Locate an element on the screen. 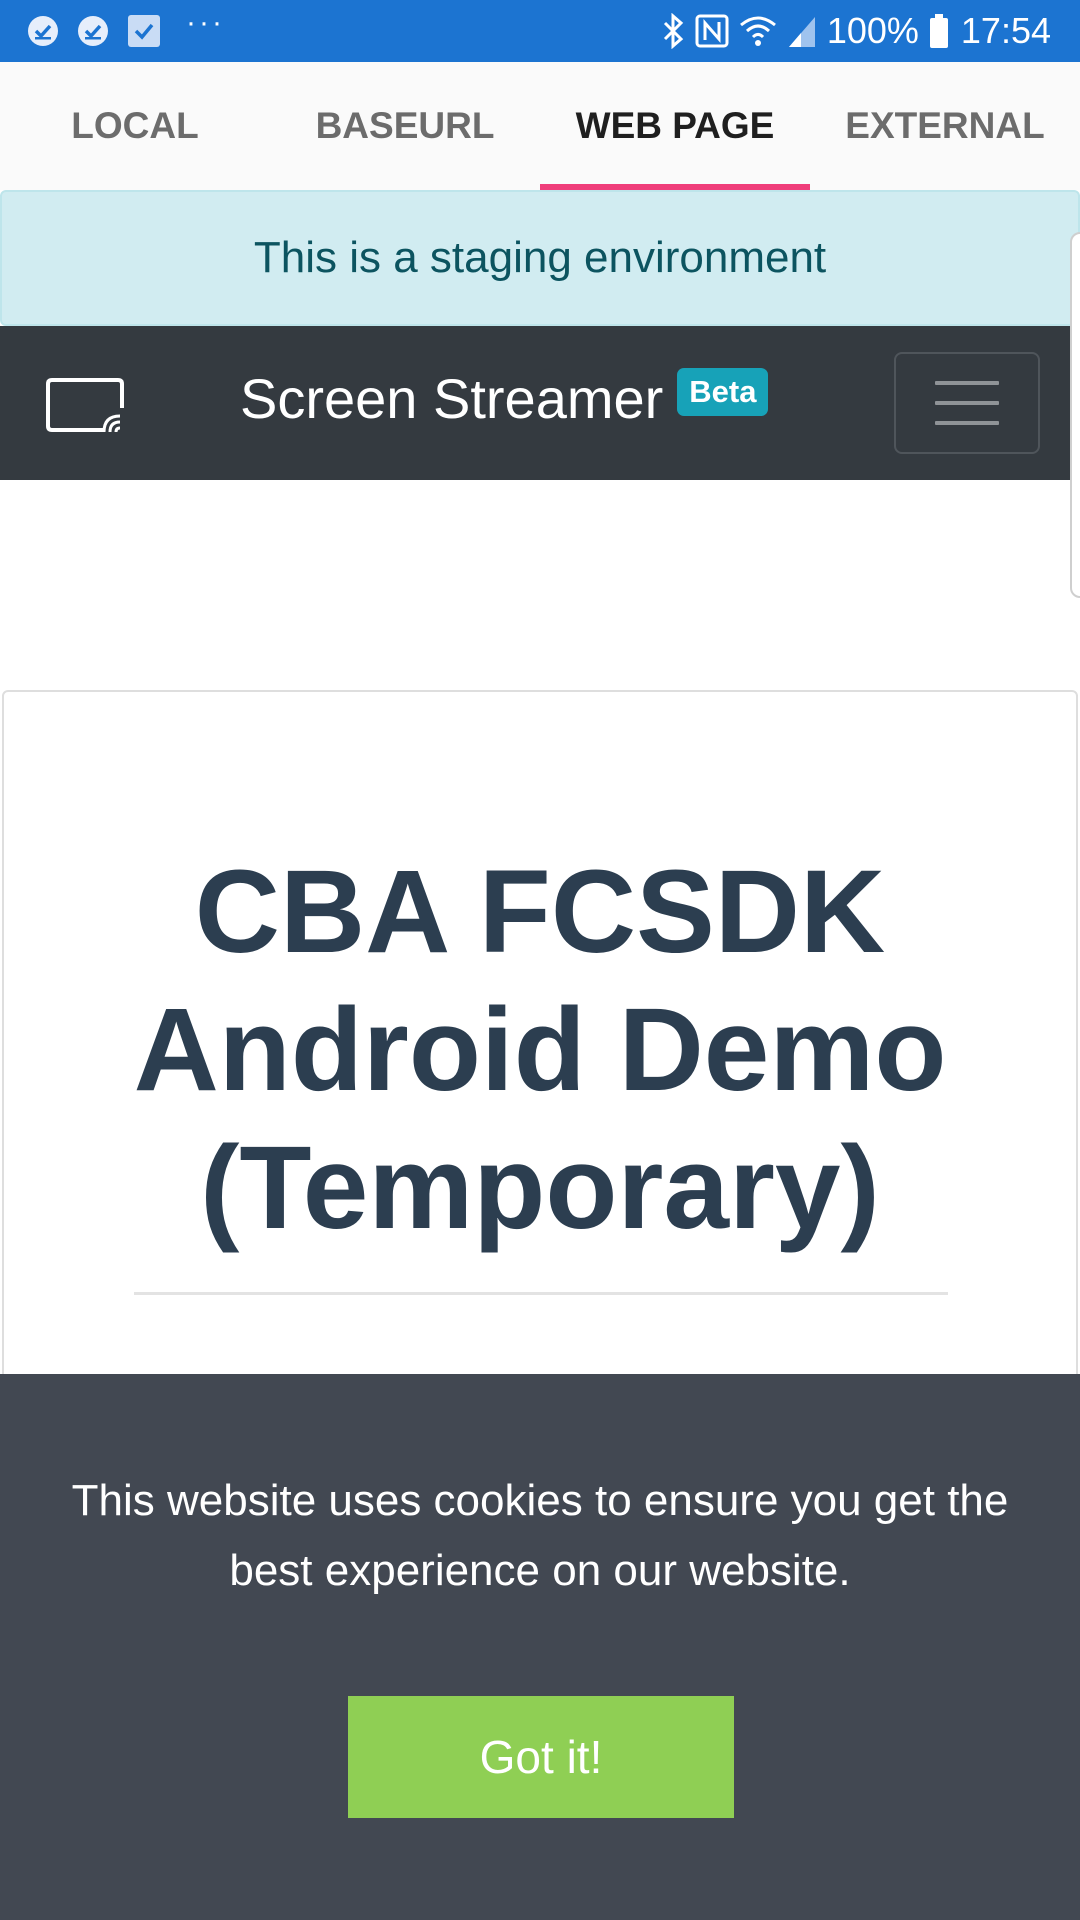 Image resolution: width=1080 pixels, height=1920 pixels. staging-alert-text: This is a staging environment is located at coordinates (540, 257).